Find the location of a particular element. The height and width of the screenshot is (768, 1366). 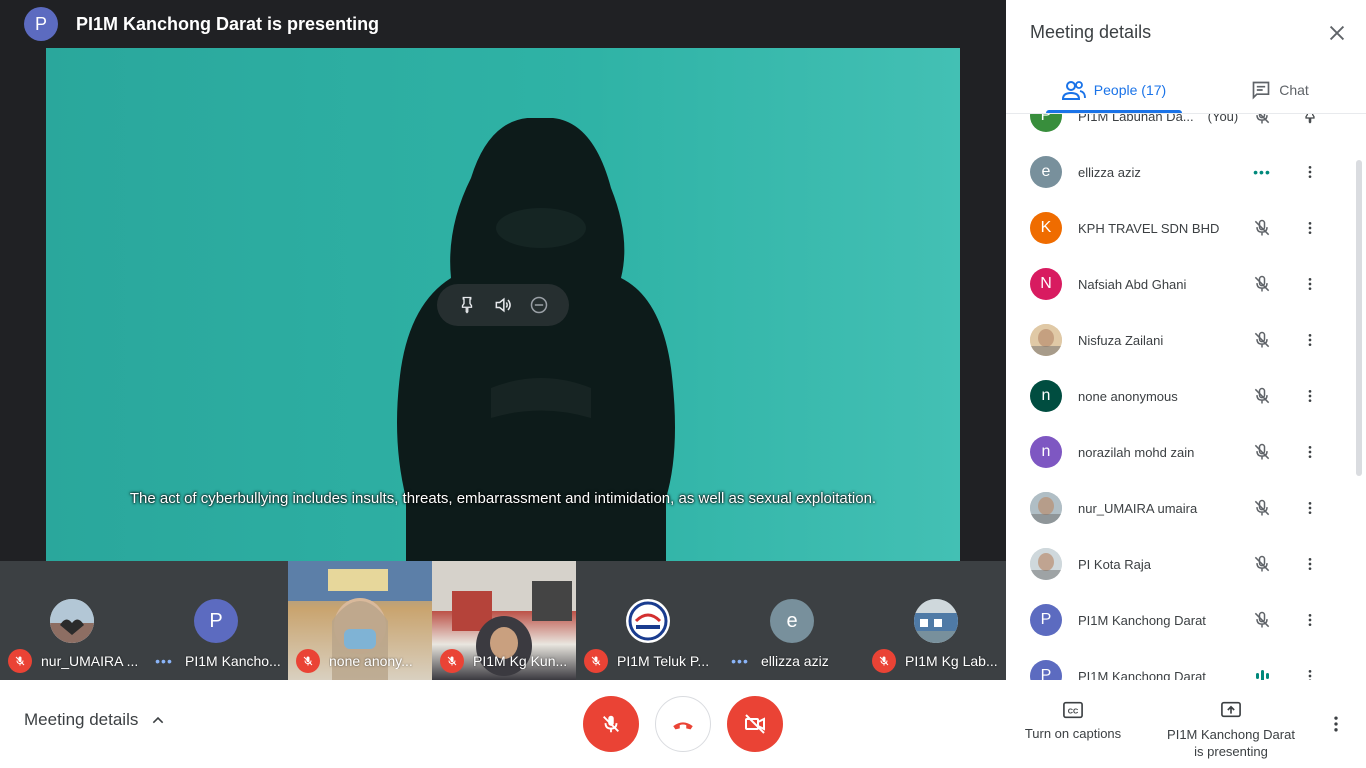

participant-row: N Nafsiah Abd Ghani is located at coordinates (1181, 284).